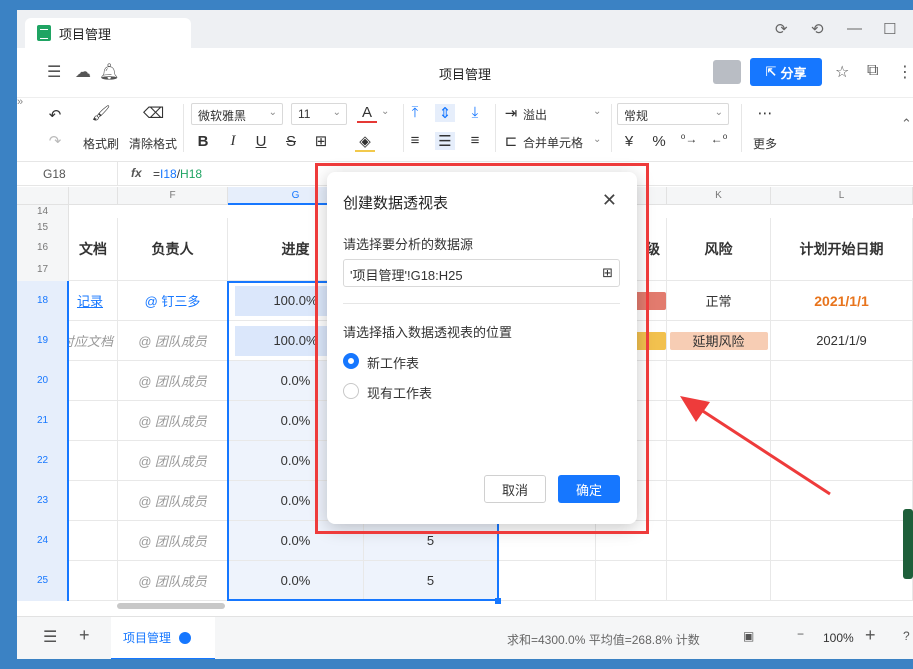 Image resolution: width=913 pixels, height=669 pixels. I want to click on header-cell-risk: 风险, so click(719, 249).